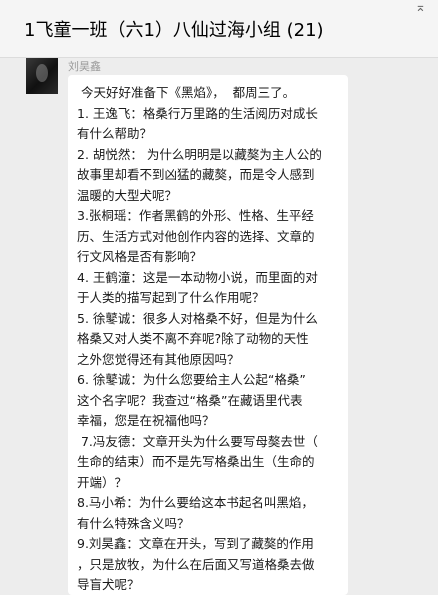 This screenshot has width=438, height=595. Describe the element at coordinates (127, 195) in the screenshot. I see `message-line: 温暖的大型犬呢？` at that location.